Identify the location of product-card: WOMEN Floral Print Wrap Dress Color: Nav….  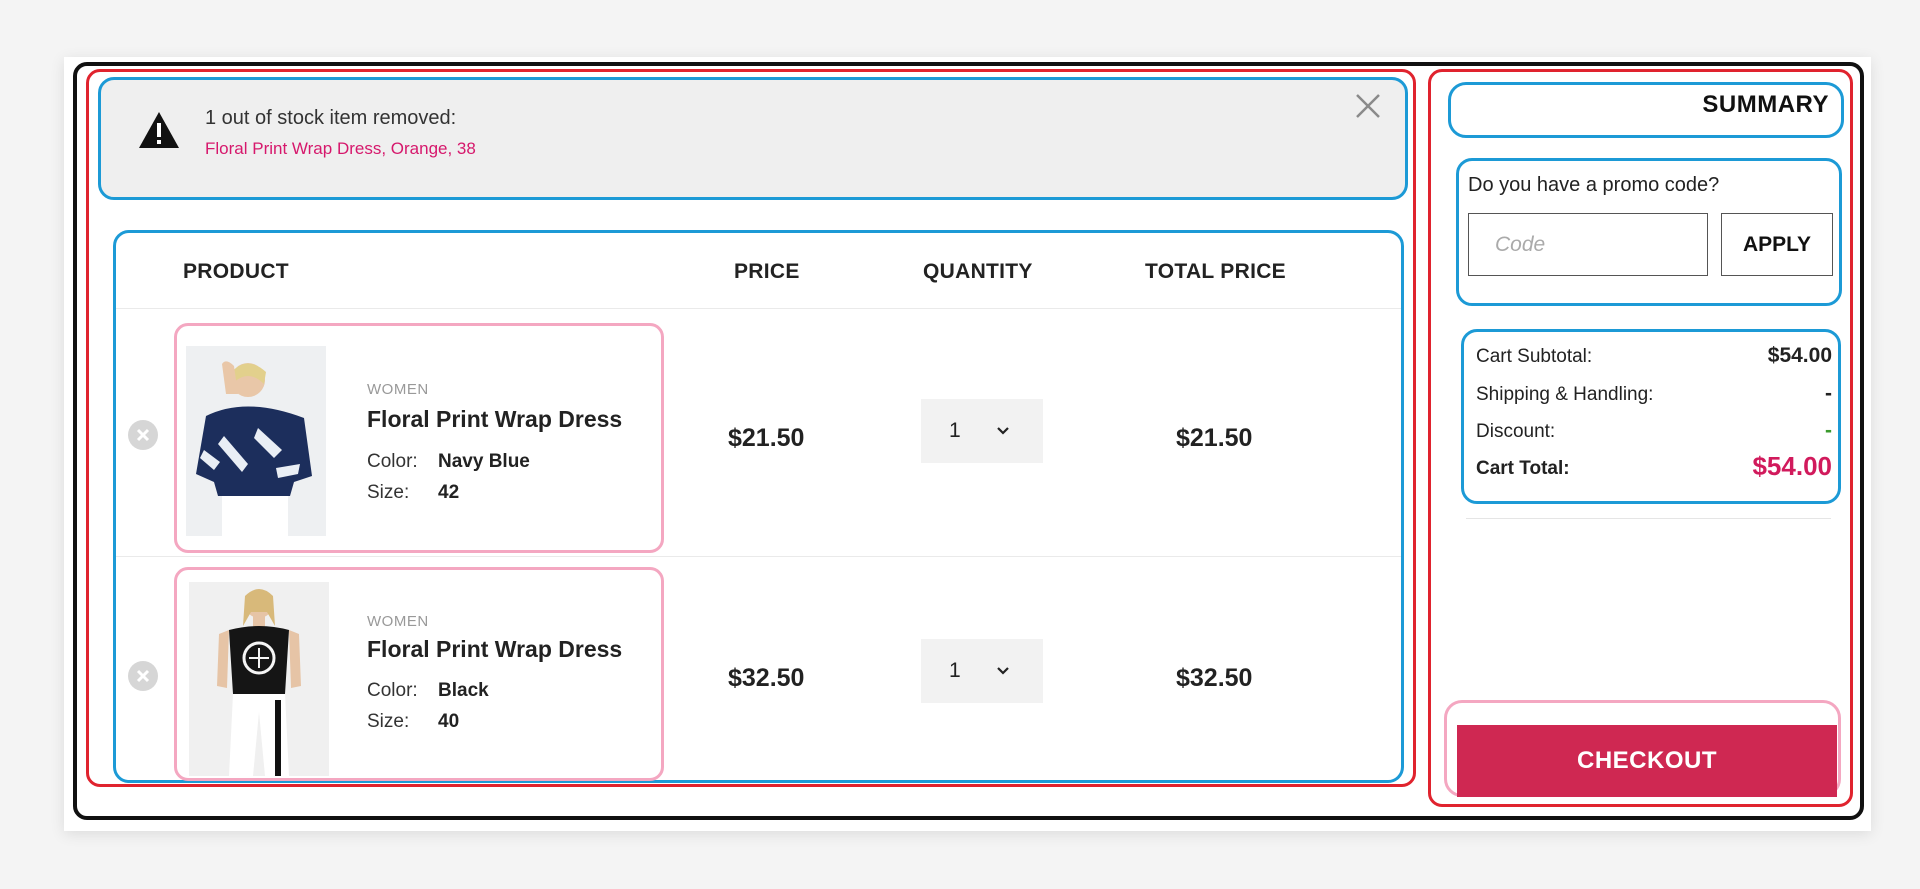
(419, 438).